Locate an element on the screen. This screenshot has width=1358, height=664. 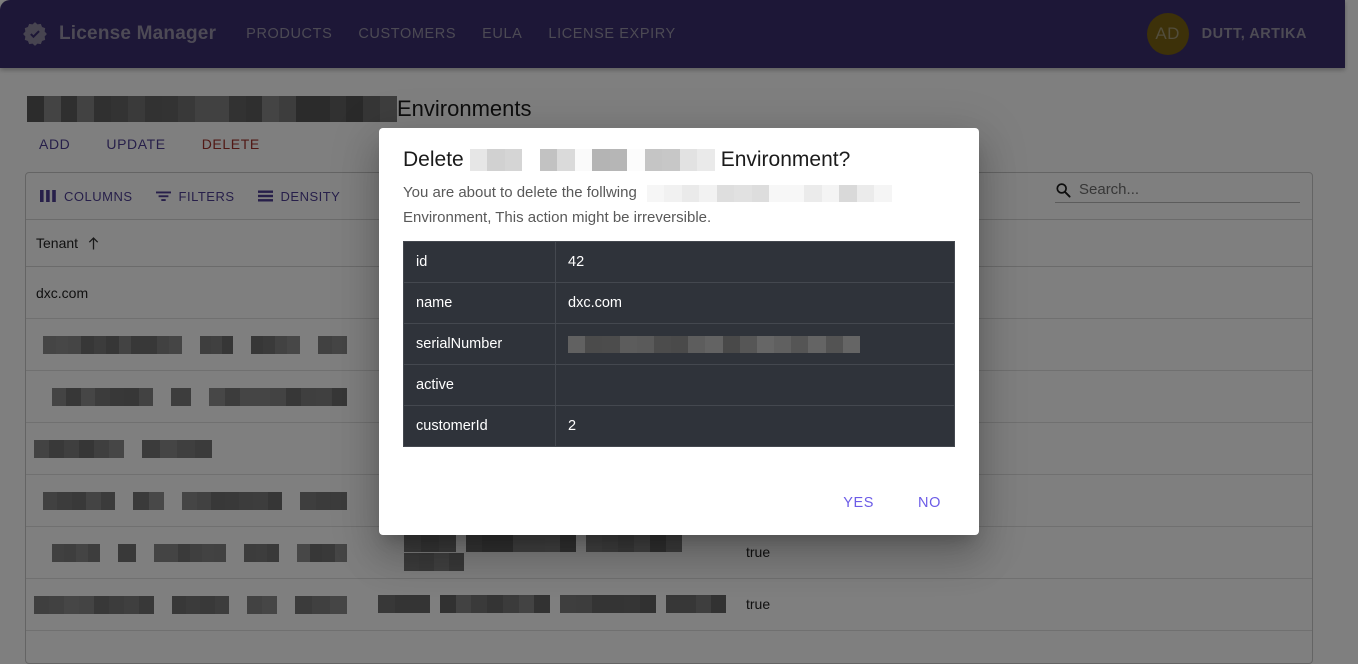
dialog-message-line1: You are about to delete the follwing is located at coordinates (520, 192).